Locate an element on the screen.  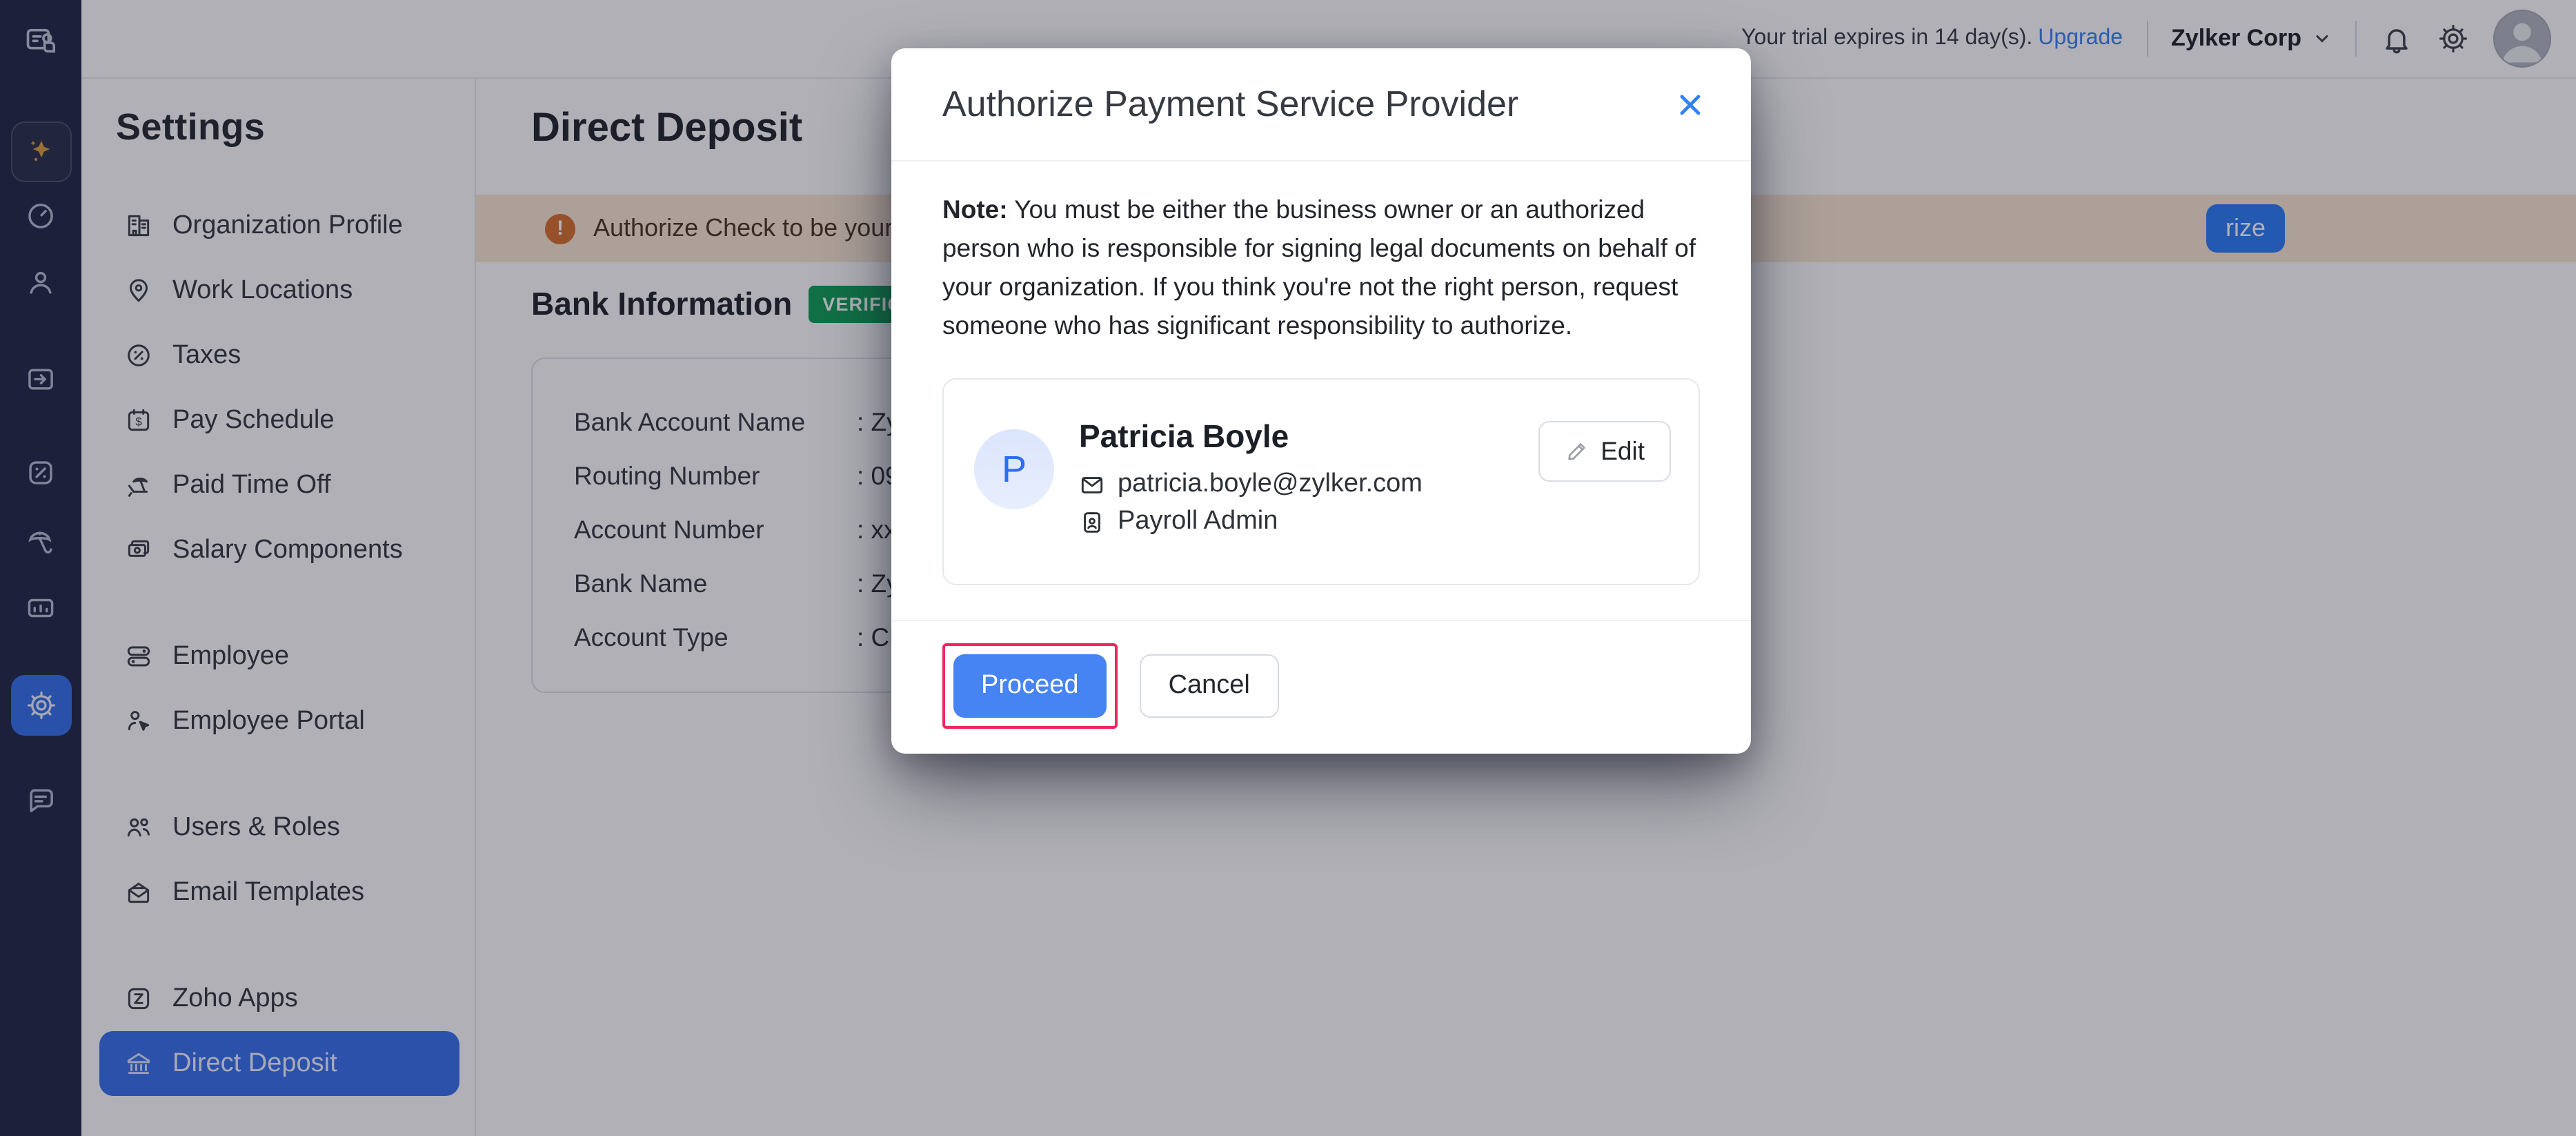
note-label: Note: is located at coordinates (975, 209).